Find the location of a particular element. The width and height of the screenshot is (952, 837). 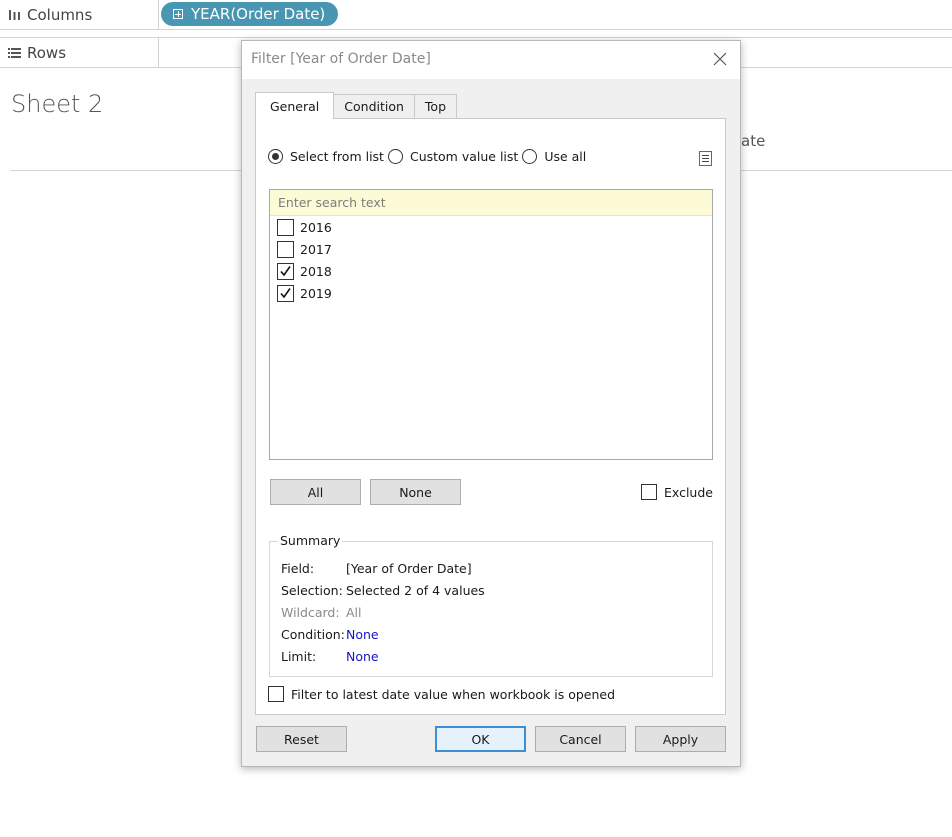

summary-key: Condition: is located at coordinates (313, 634).